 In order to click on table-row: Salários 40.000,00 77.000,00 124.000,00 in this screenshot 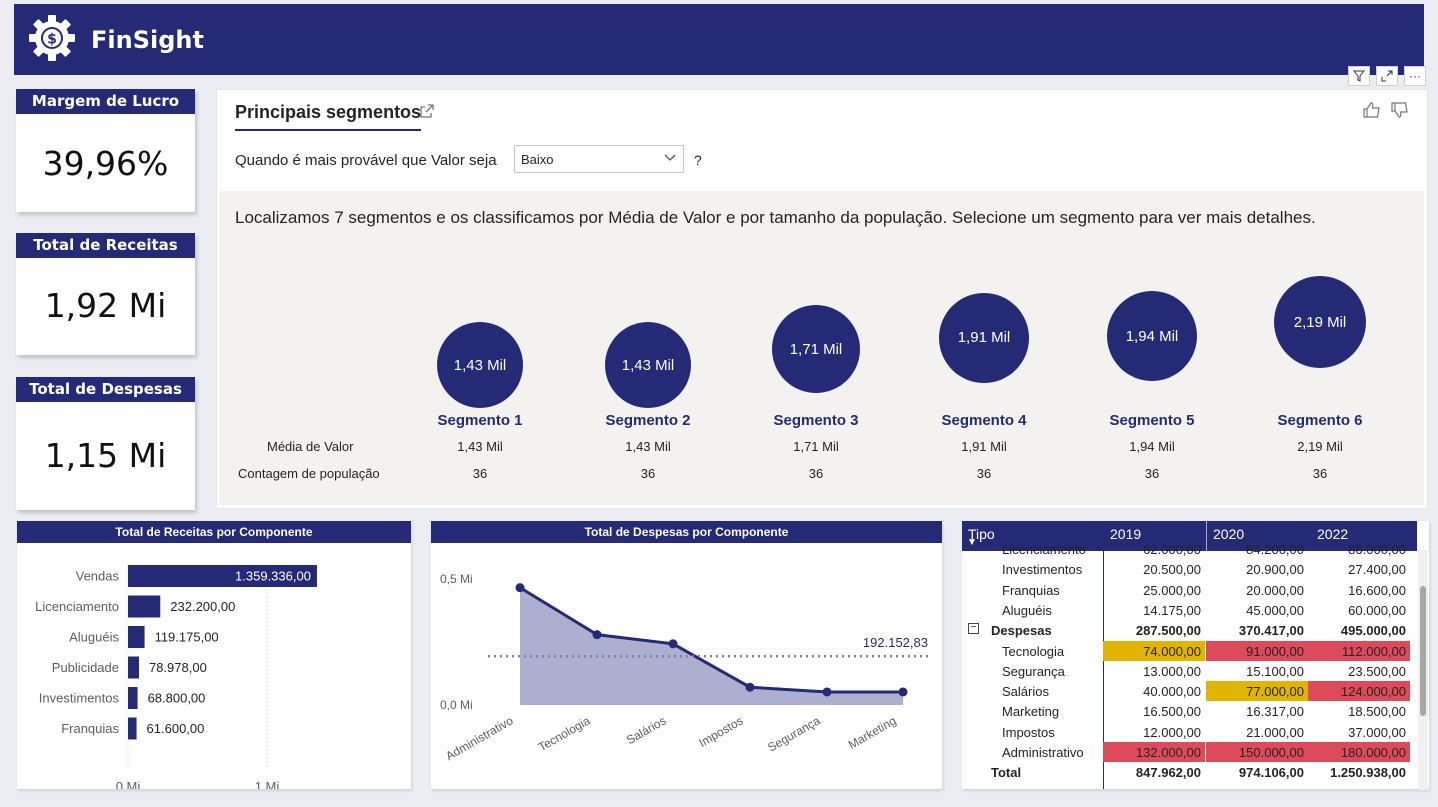, I will do `click(1189, 691)`.